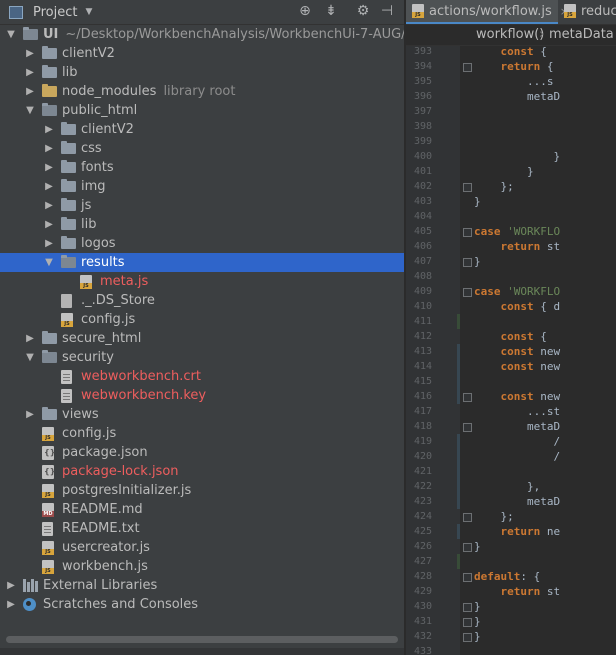 The image size is (616, 655). Describe the element at coordinates (202, 414) in the screenshot. I see `tree-item: ▶ views` at that location.